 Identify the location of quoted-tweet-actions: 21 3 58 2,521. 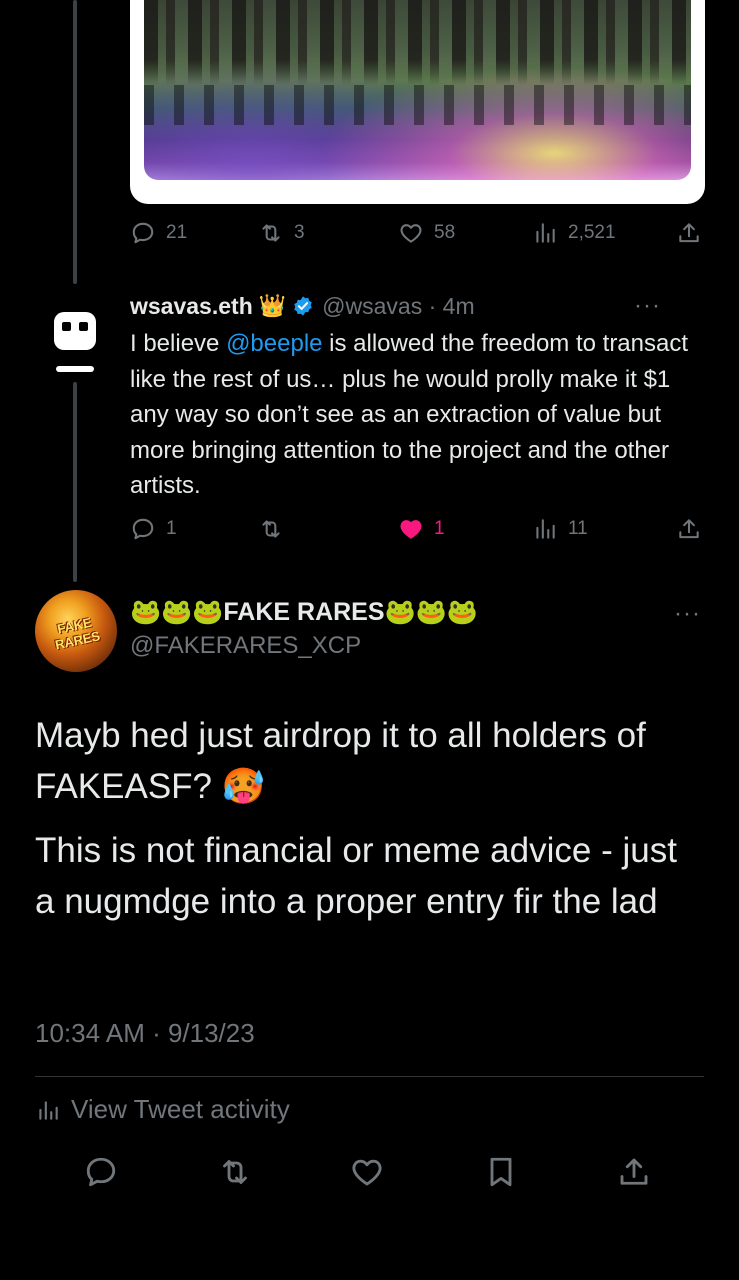
(417, 235).